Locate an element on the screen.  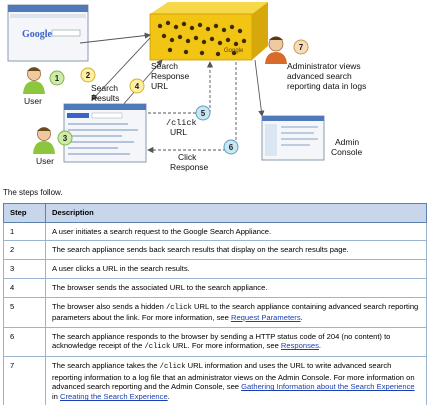
click-response-label: Click Response is located at coordinates (189, 162).